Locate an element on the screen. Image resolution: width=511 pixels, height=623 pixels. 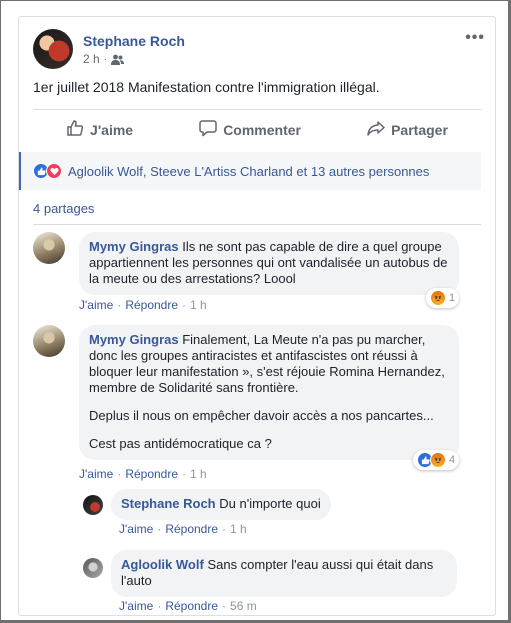
post-actions: J'aime Commenter Partager is located at coordinates (257, 129).